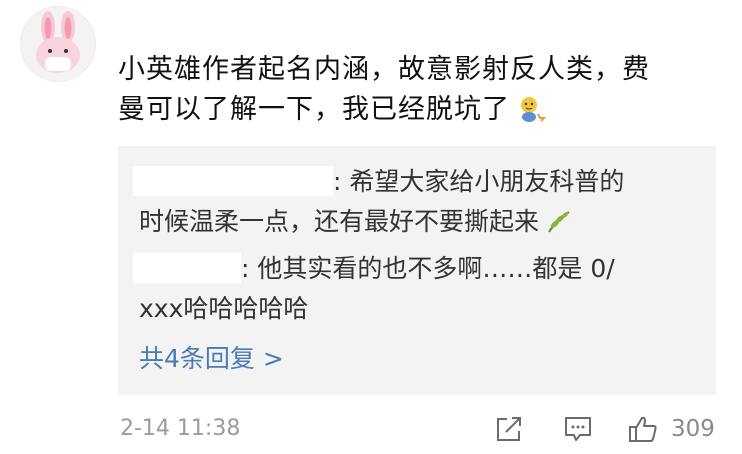  Describe the element at coordinates (559, 228) in the screenshot. I see `leaf-emoji-icon` at that location.